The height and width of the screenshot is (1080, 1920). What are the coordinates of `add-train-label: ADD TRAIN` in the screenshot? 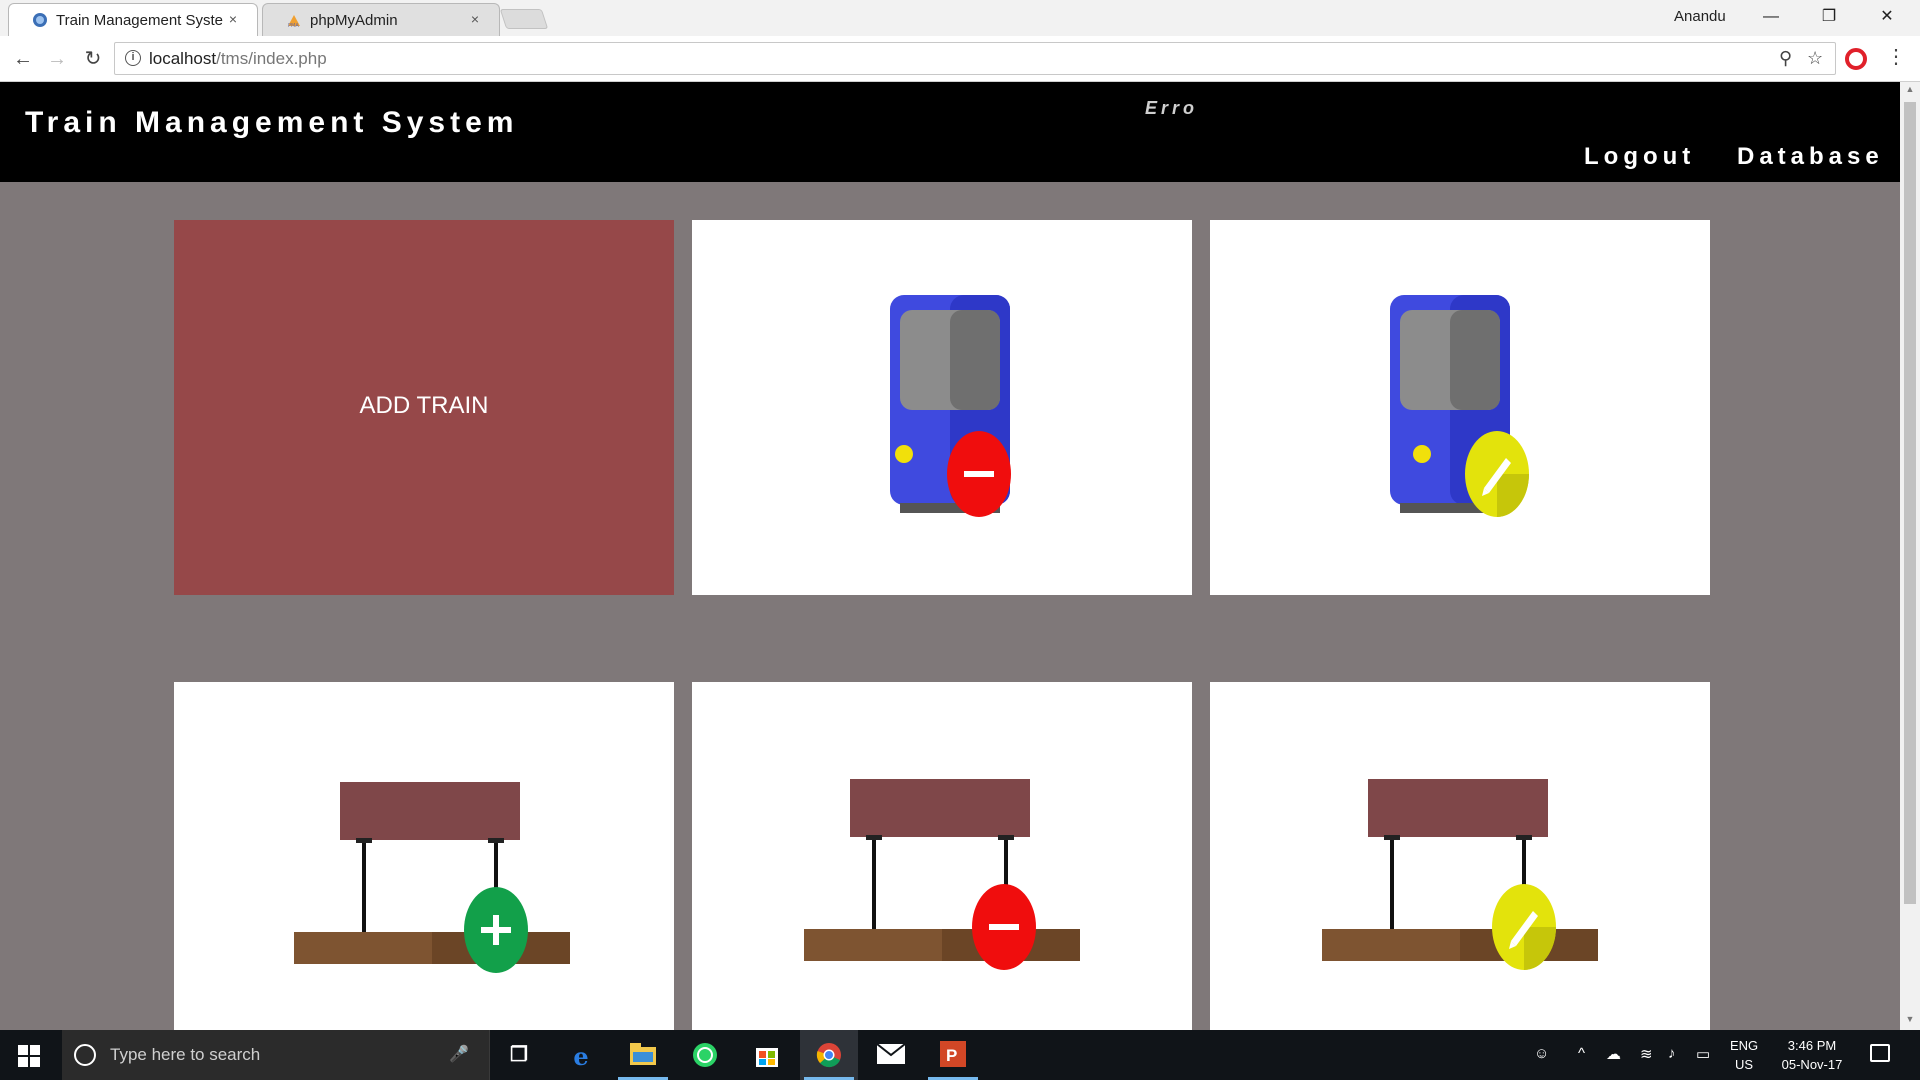 It's located at (424, 405).